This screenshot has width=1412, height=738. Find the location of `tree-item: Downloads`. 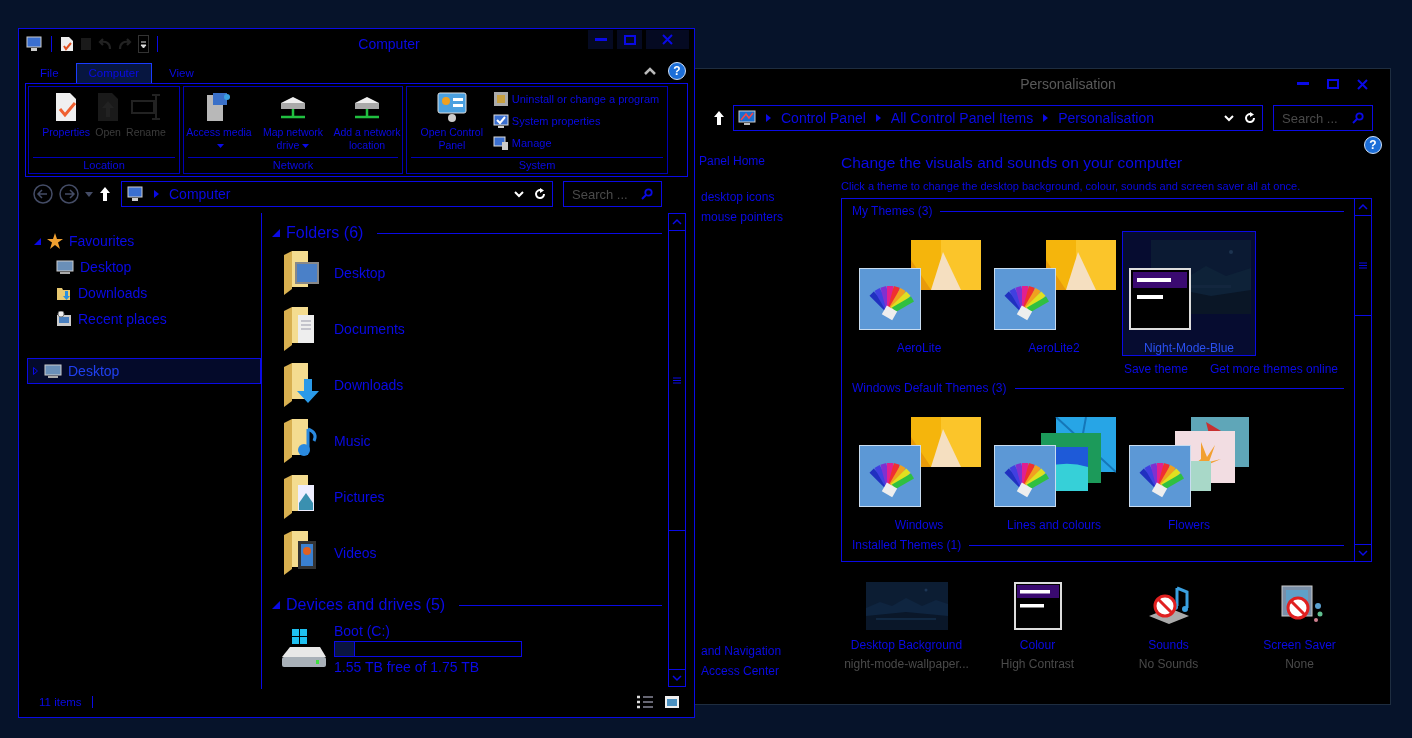

tree-item: Downloads is located at coordinates (140, 293).